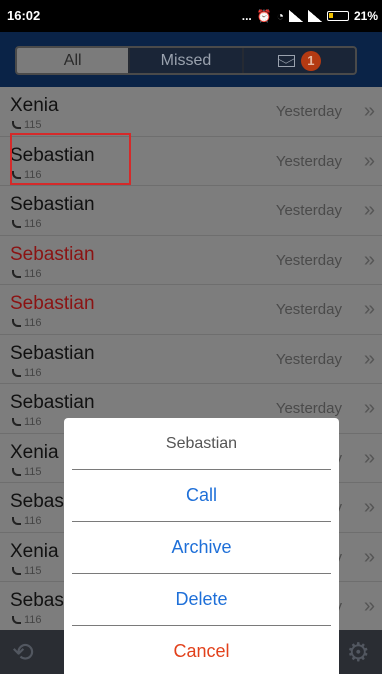 The width and height of the screenshot is (382, 674). What do you see at coordinates (201, 443) in the screenshot?
I see `dialog-title: Sebastian` at bounding box center [201, 443].